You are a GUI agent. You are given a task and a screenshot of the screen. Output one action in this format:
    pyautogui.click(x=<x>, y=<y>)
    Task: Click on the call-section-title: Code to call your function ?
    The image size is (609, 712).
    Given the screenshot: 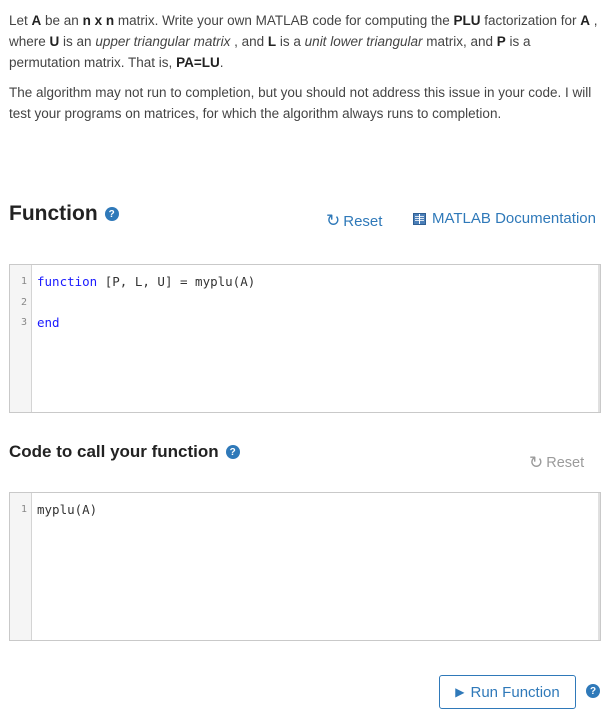 What is the action you would take?
    pyautogui.click(x=124, y=452)
    